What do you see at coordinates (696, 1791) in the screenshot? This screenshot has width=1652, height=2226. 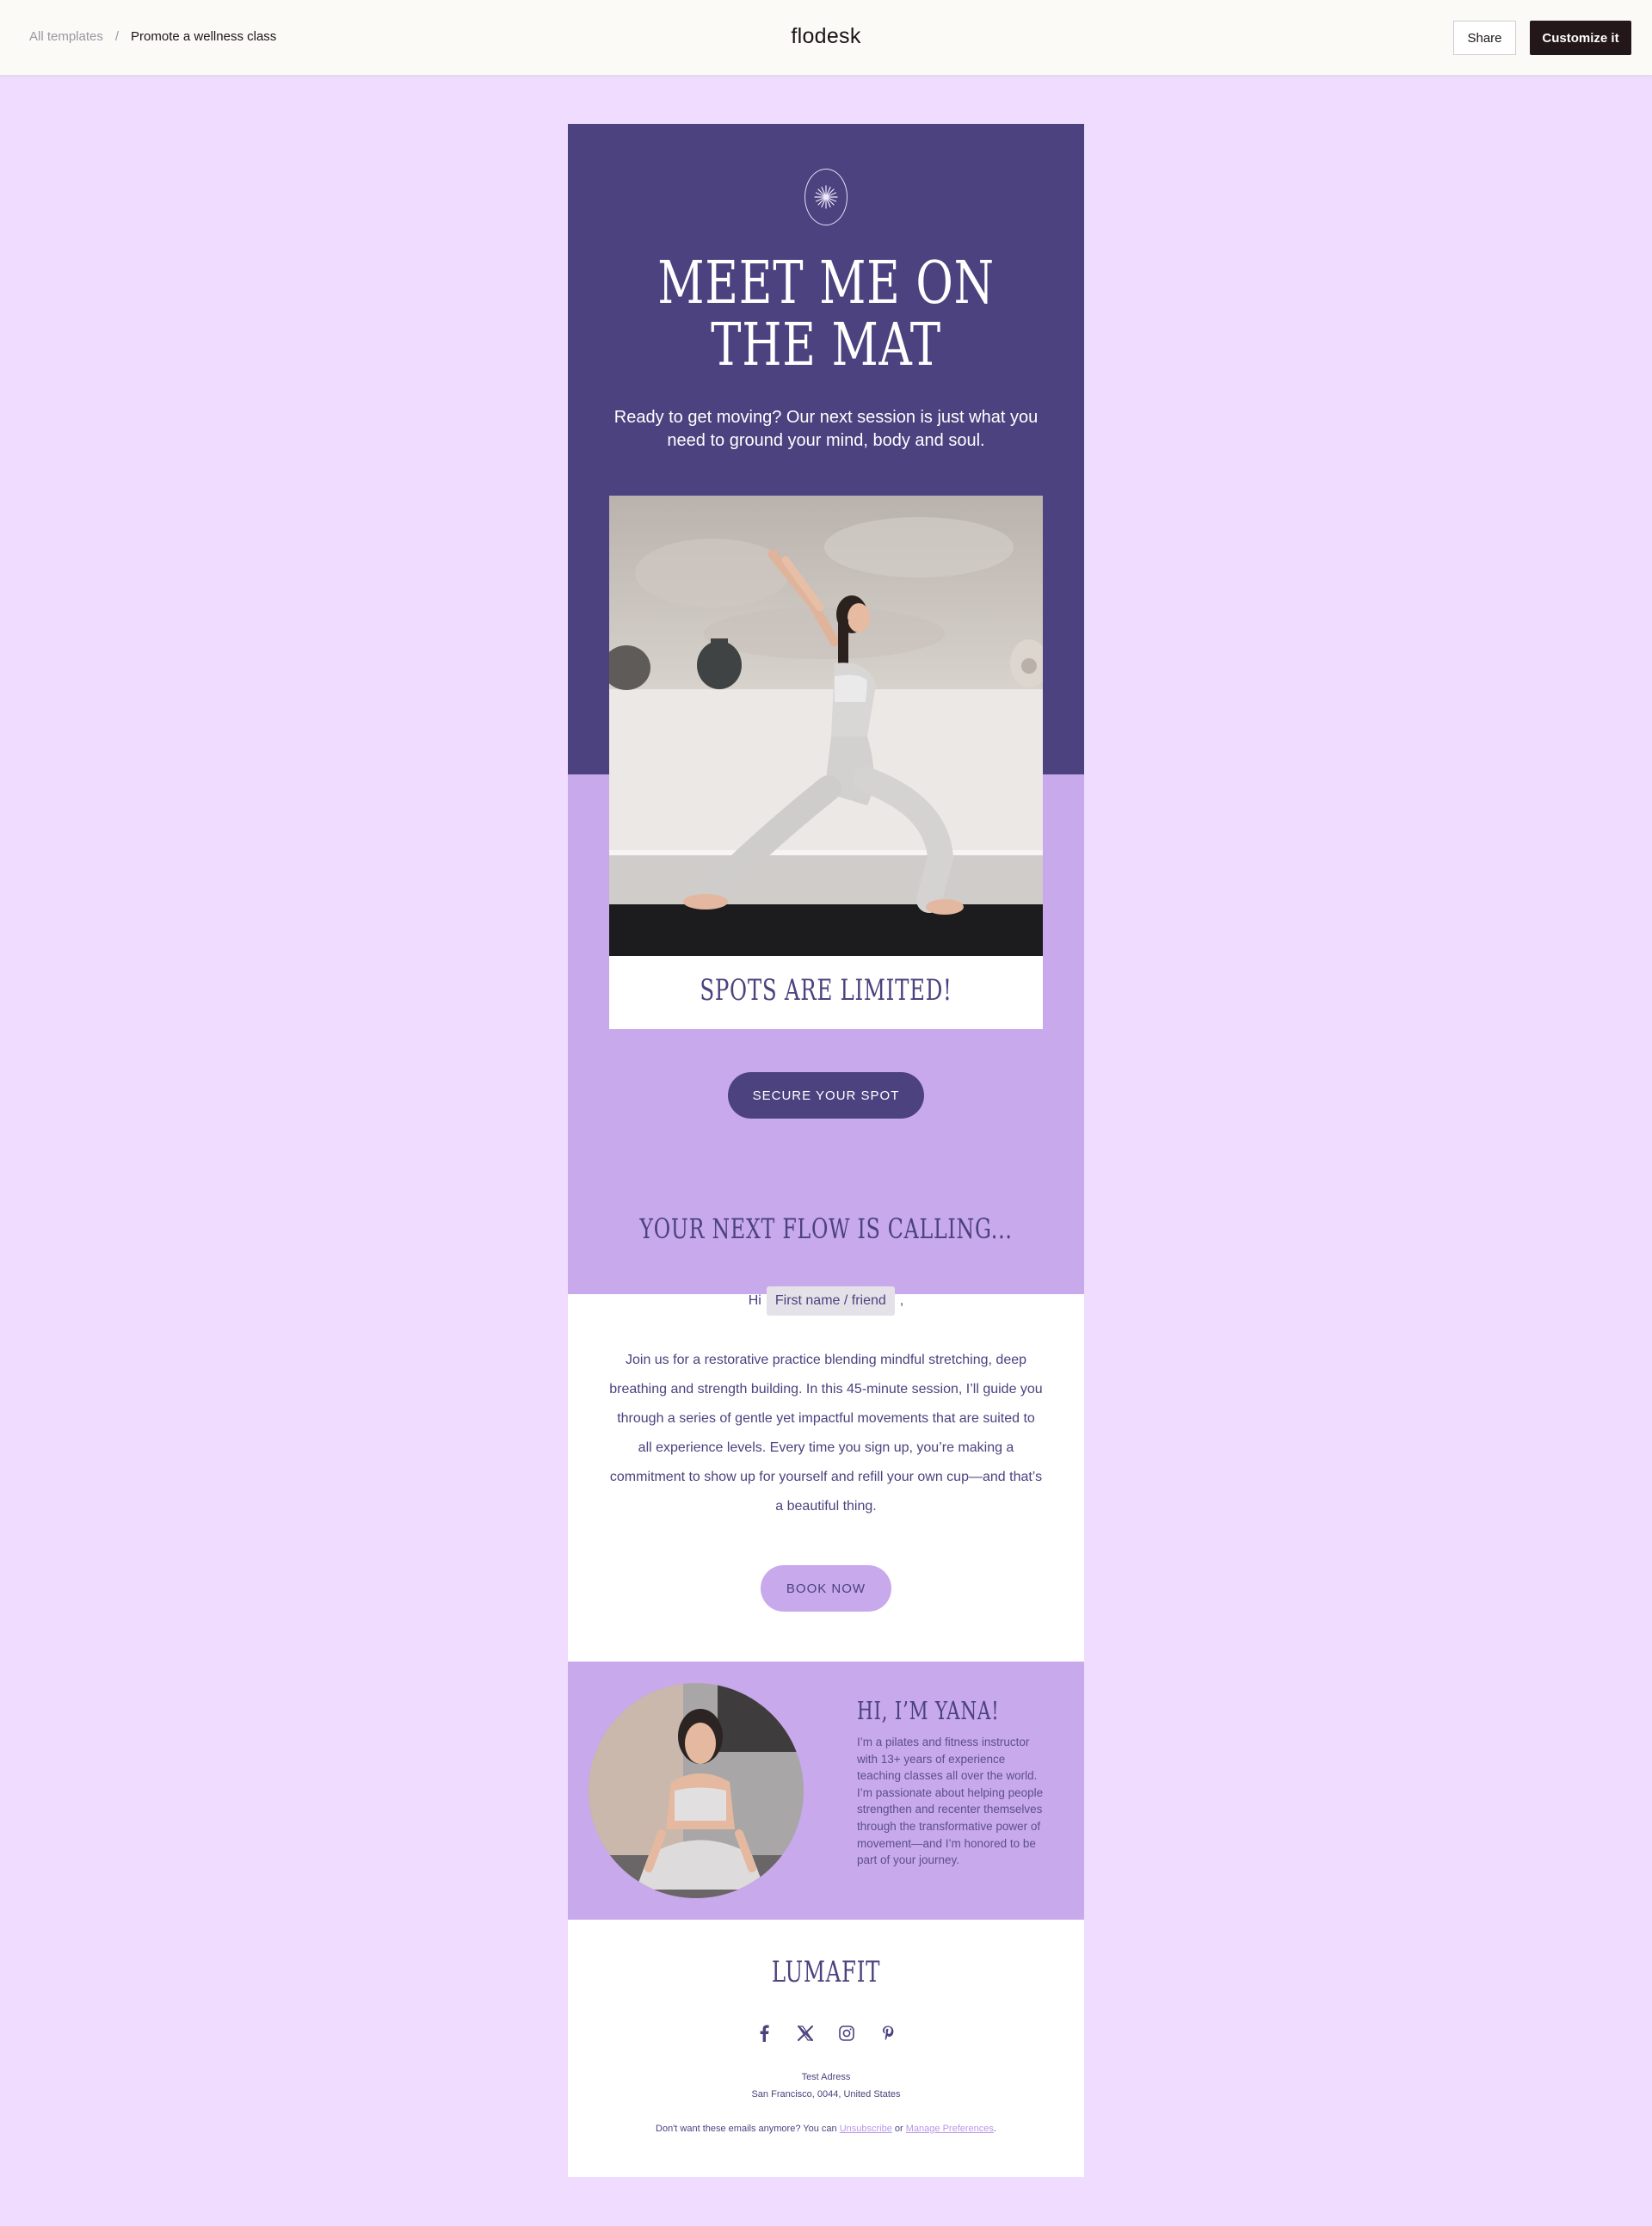 I see `instructor-photo` at bounding box center [696, 1791].